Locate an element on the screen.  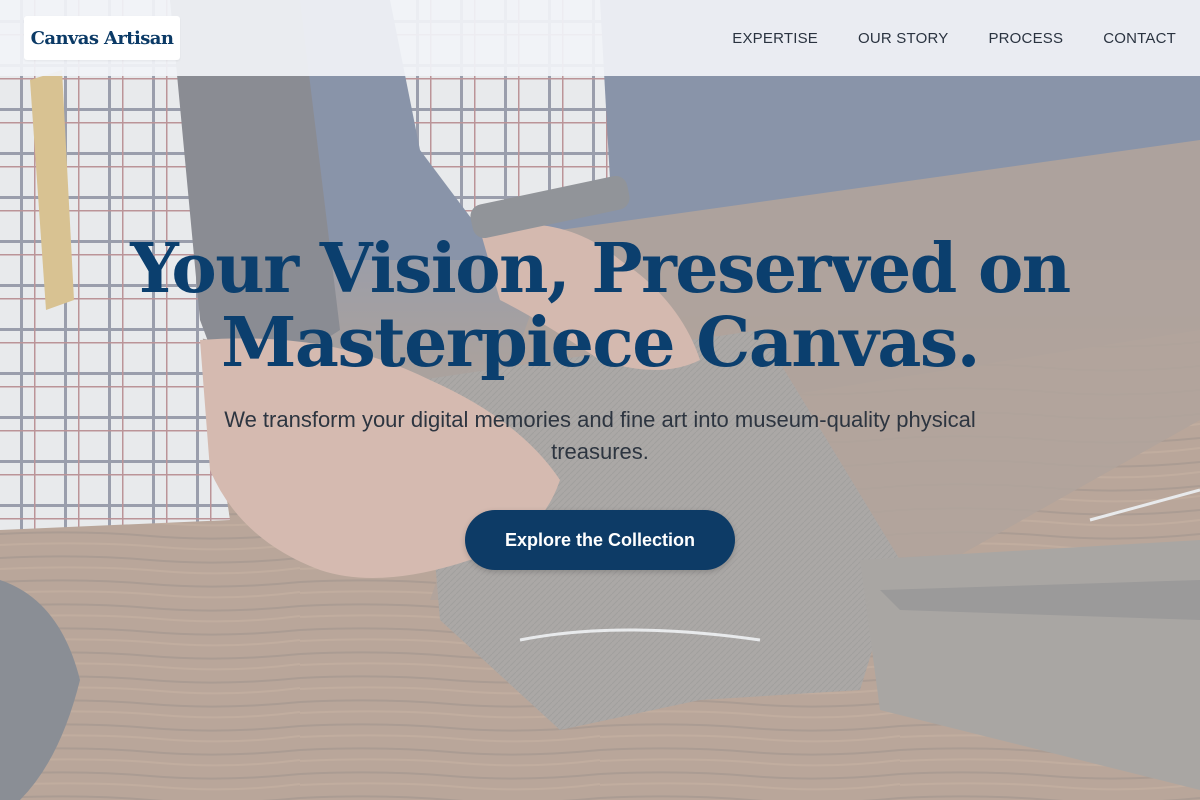
logo-text: Canvas Artisan is located at coordinates (102, 38).